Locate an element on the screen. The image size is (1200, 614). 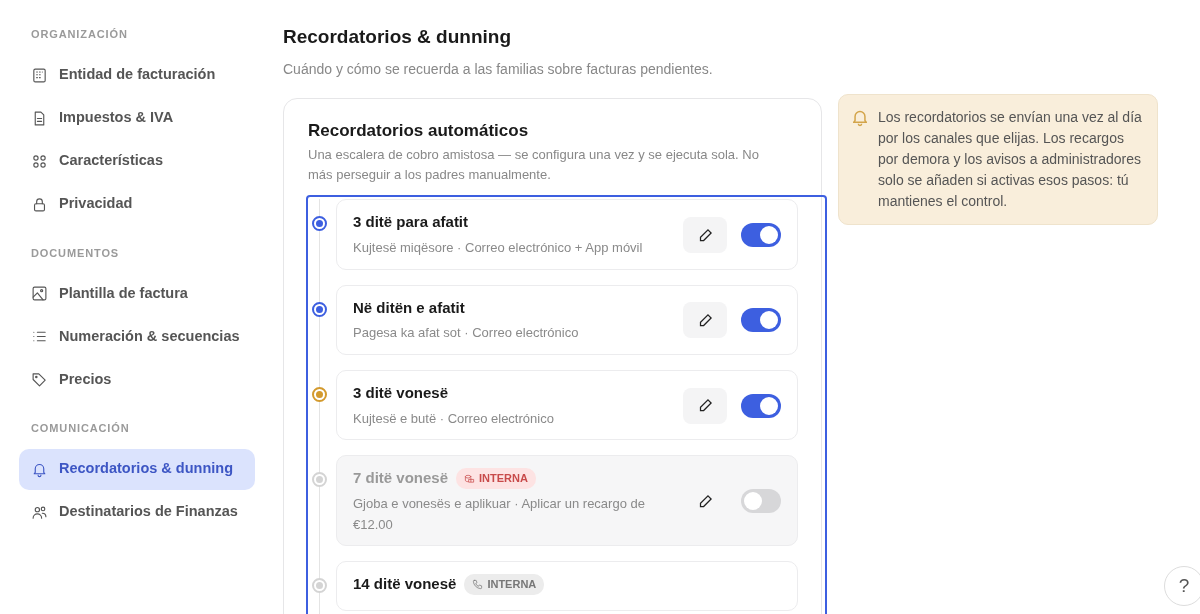
page-title: Recordatorios & dunning is located at coordinates (397, 37).